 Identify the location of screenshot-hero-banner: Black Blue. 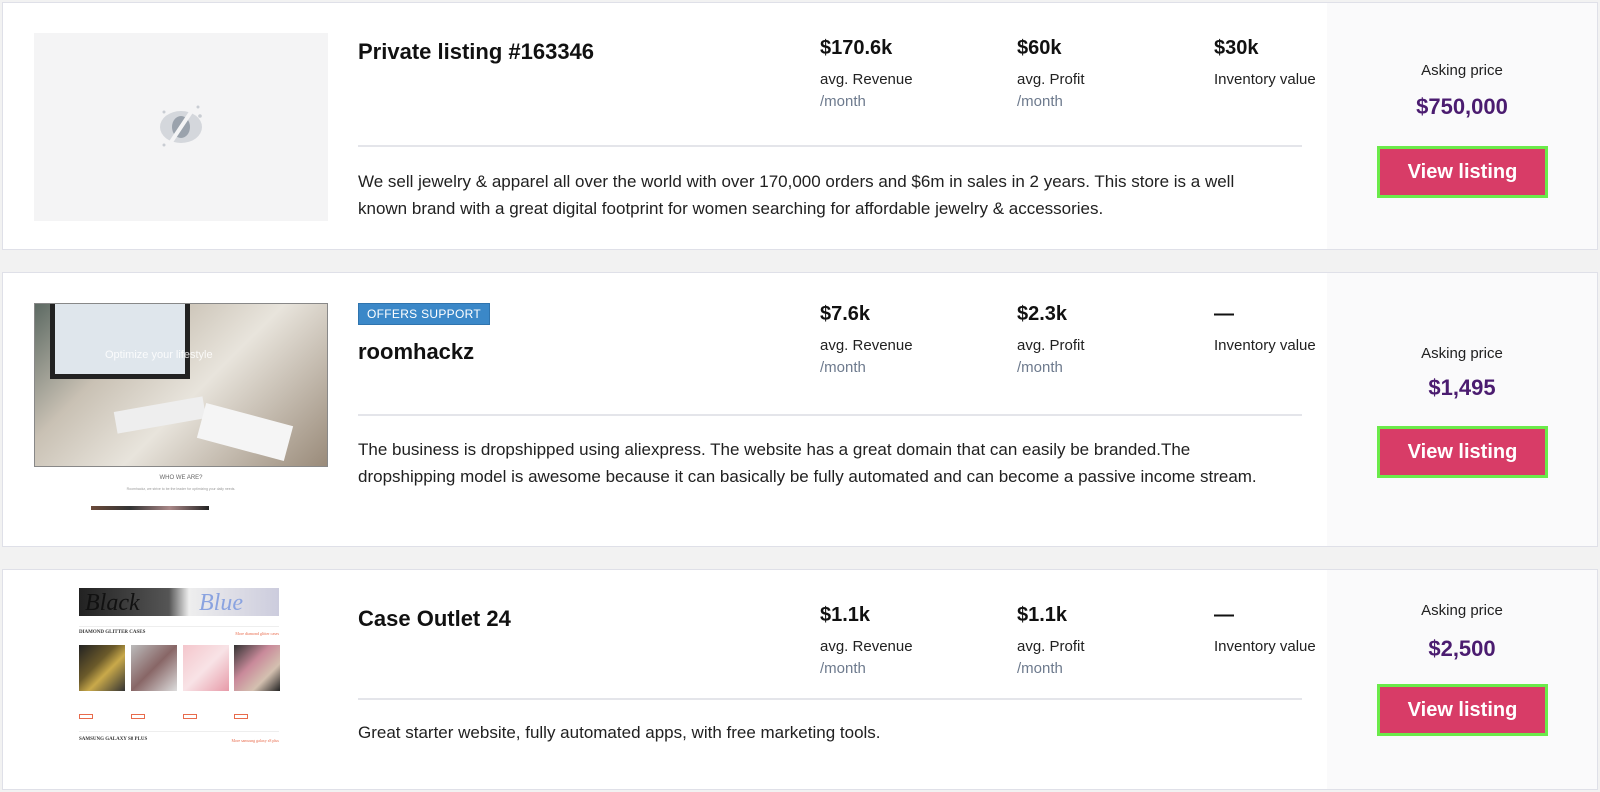
(179, 602).